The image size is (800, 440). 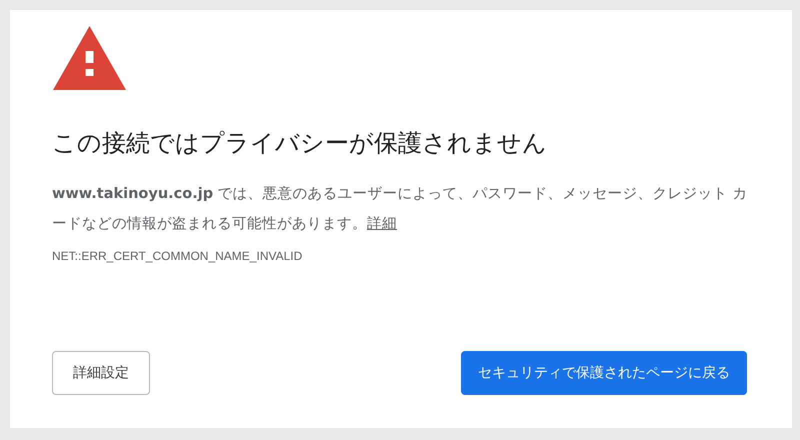 I want to click on advanced-button: 詳細設定, so click(x=101, y=373).